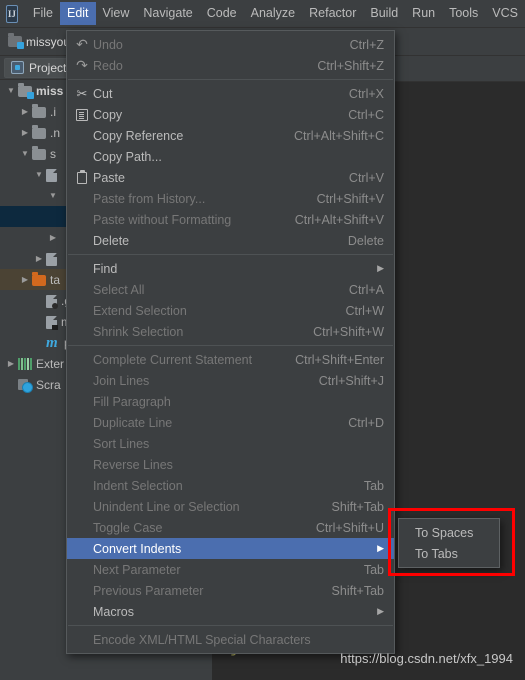  I want to click on menubar-item-file: File, so click(43, 13).